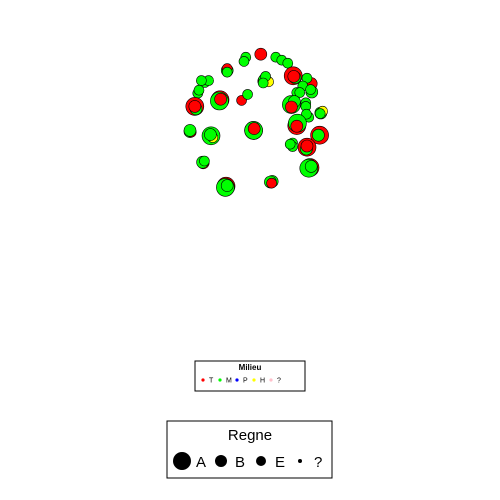 The height and width of the screenshot is (500, 500). Describe the element at coordinates (250, 376) in the screenshot. I see `legend-milieu: Milieu T M P H?` at that location.